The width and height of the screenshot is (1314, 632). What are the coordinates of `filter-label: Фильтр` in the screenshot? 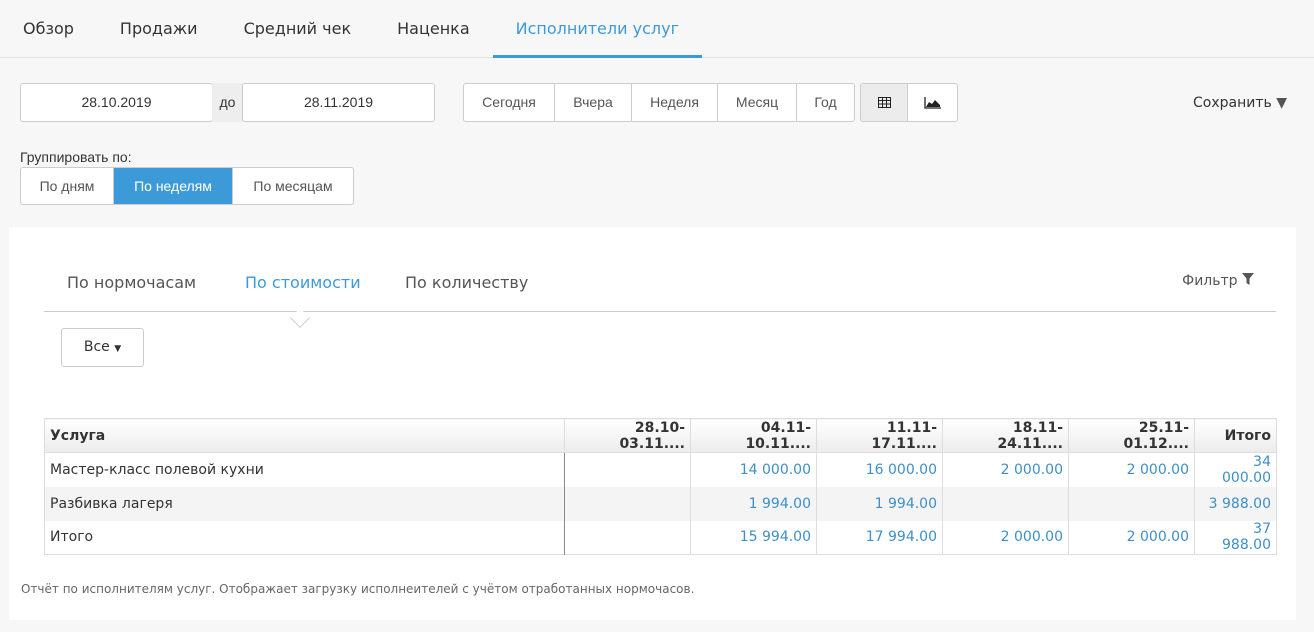 It's located at (1210, 281).